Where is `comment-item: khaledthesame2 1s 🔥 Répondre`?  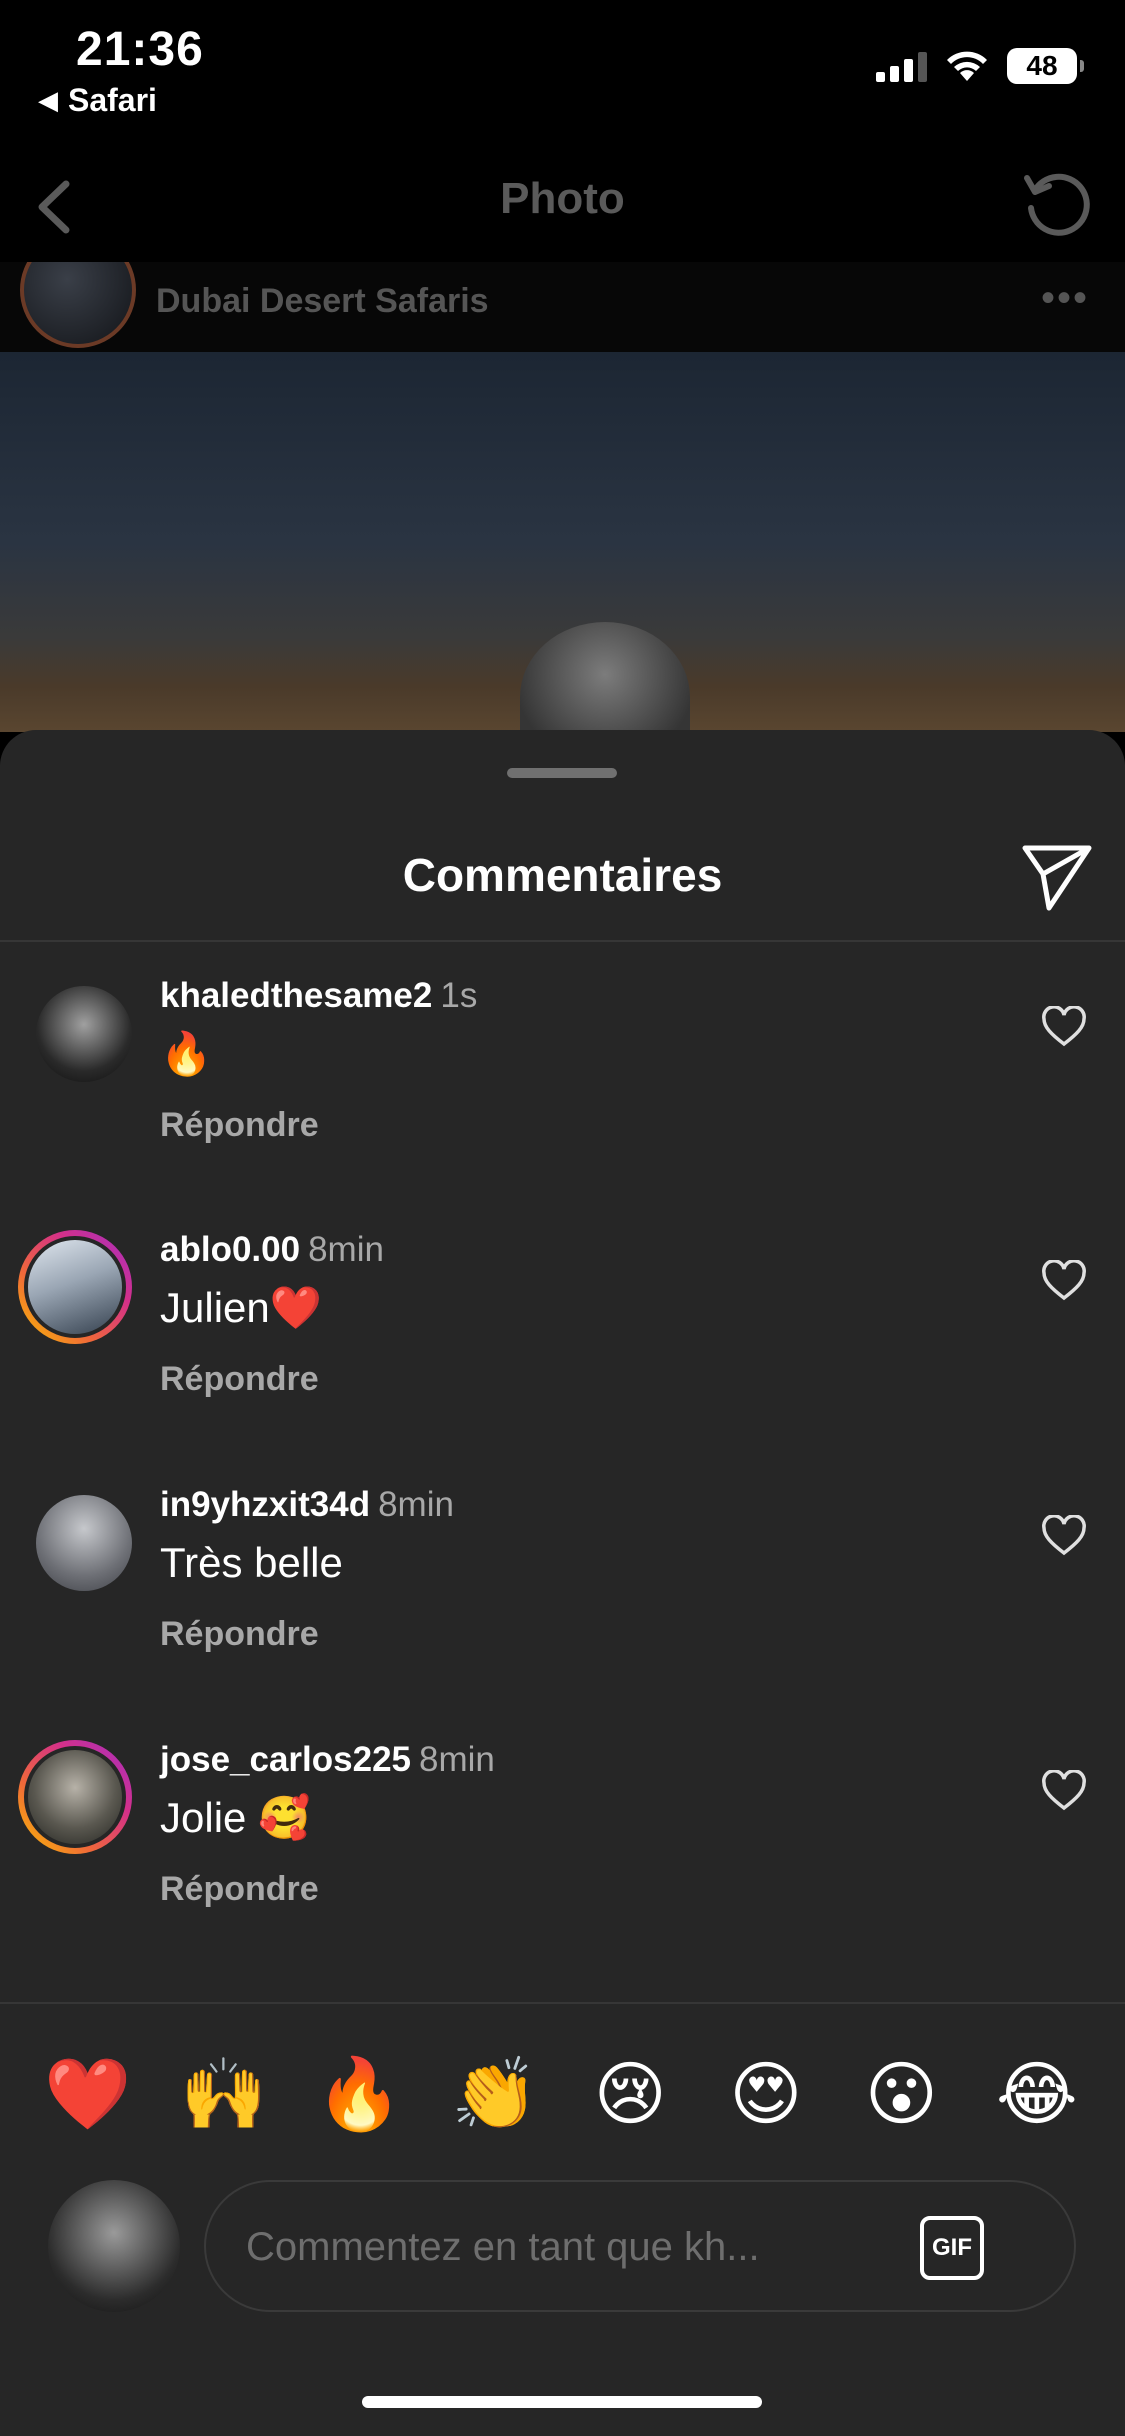 comment-item: khaledthesame2 1s 🔥 Répondre is located at coordinates (562, 1096).